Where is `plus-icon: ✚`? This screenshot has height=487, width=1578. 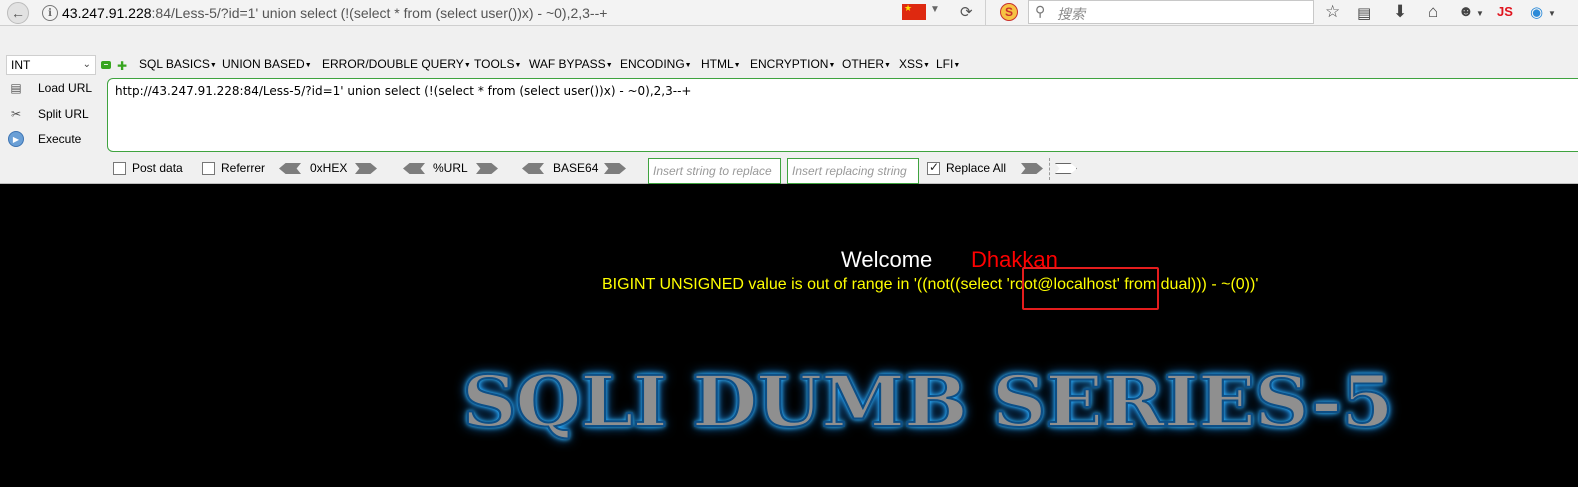 plus-icon: ✚ is located at coordinates (122, 66).